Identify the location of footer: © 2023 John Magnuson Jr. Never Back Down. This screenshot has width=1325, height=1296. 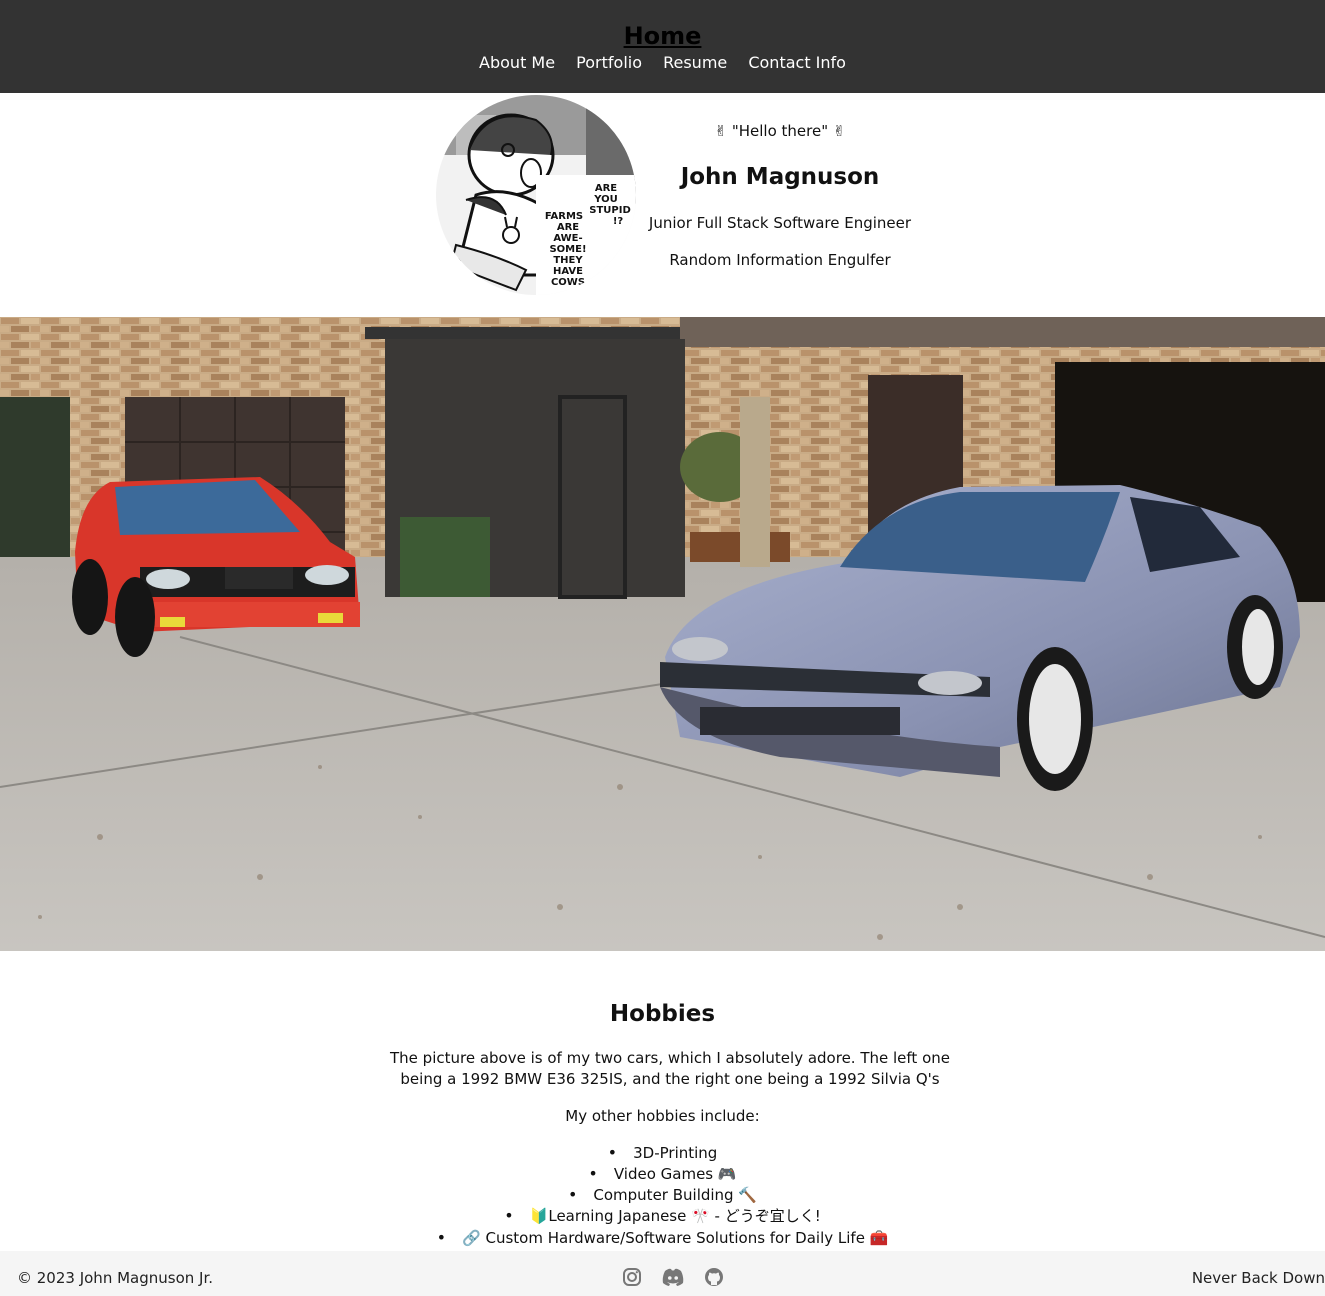
(662, 1273).